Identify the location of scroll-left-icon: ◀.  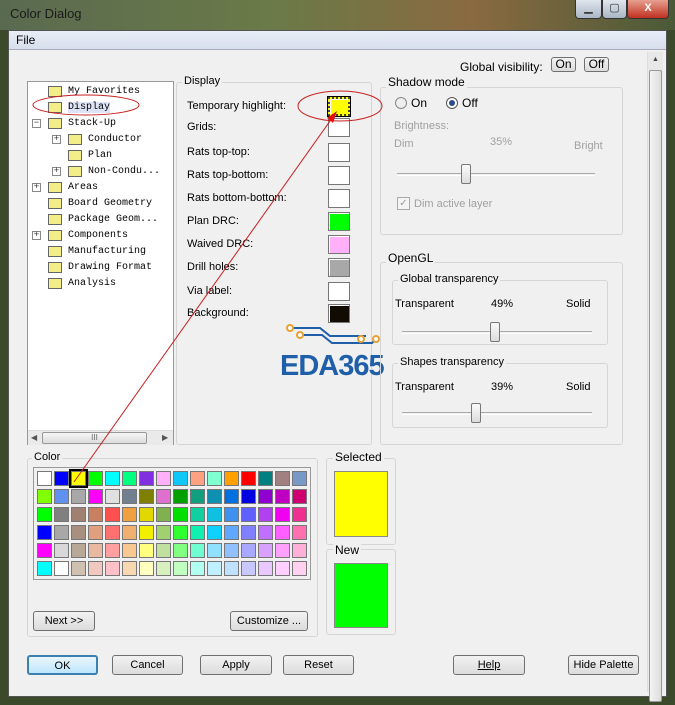
(34, 437).